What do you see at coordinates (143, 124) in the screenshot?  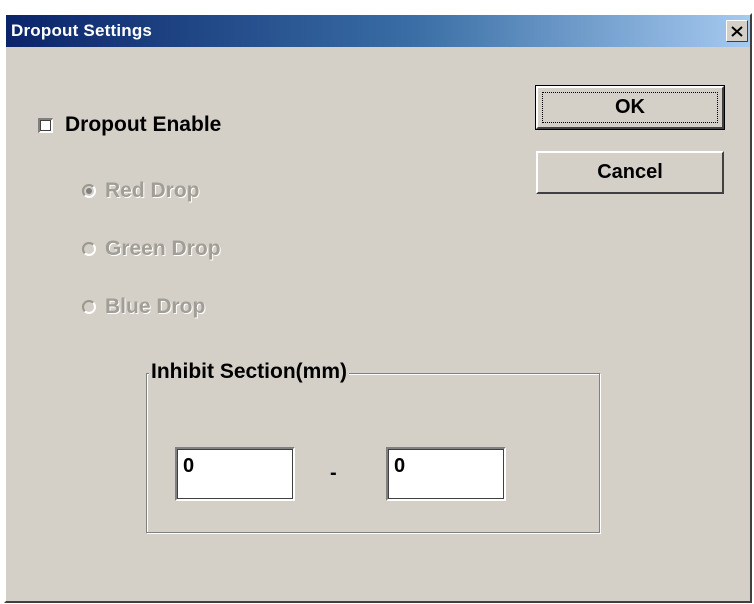 I see `dropout-enable-label: Dropout Enable` at bounding box center [143, 124].